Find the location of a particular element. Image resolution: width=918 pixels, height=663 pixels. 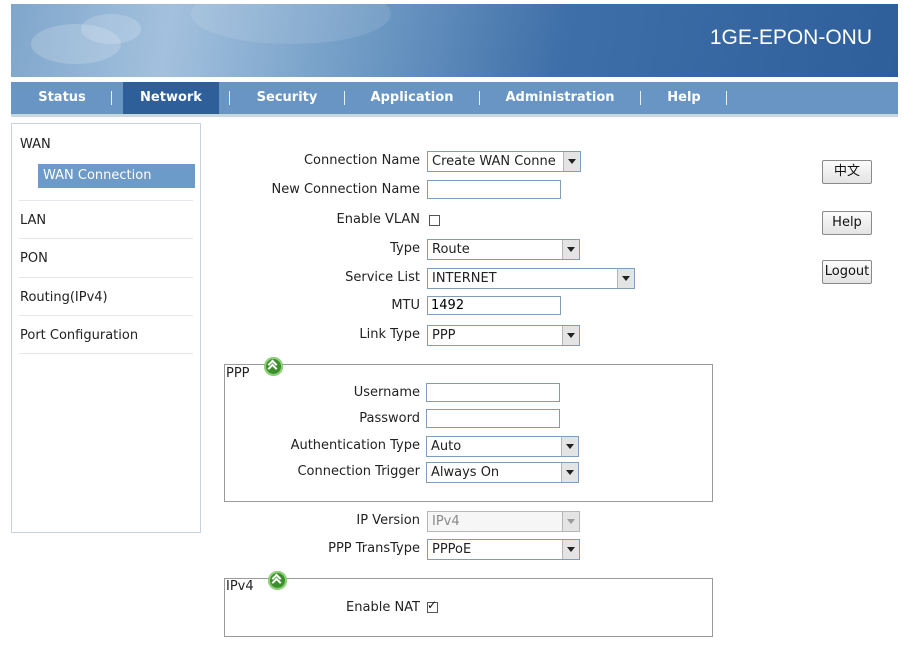

password-label: Password is located at coordinates (389, 418).